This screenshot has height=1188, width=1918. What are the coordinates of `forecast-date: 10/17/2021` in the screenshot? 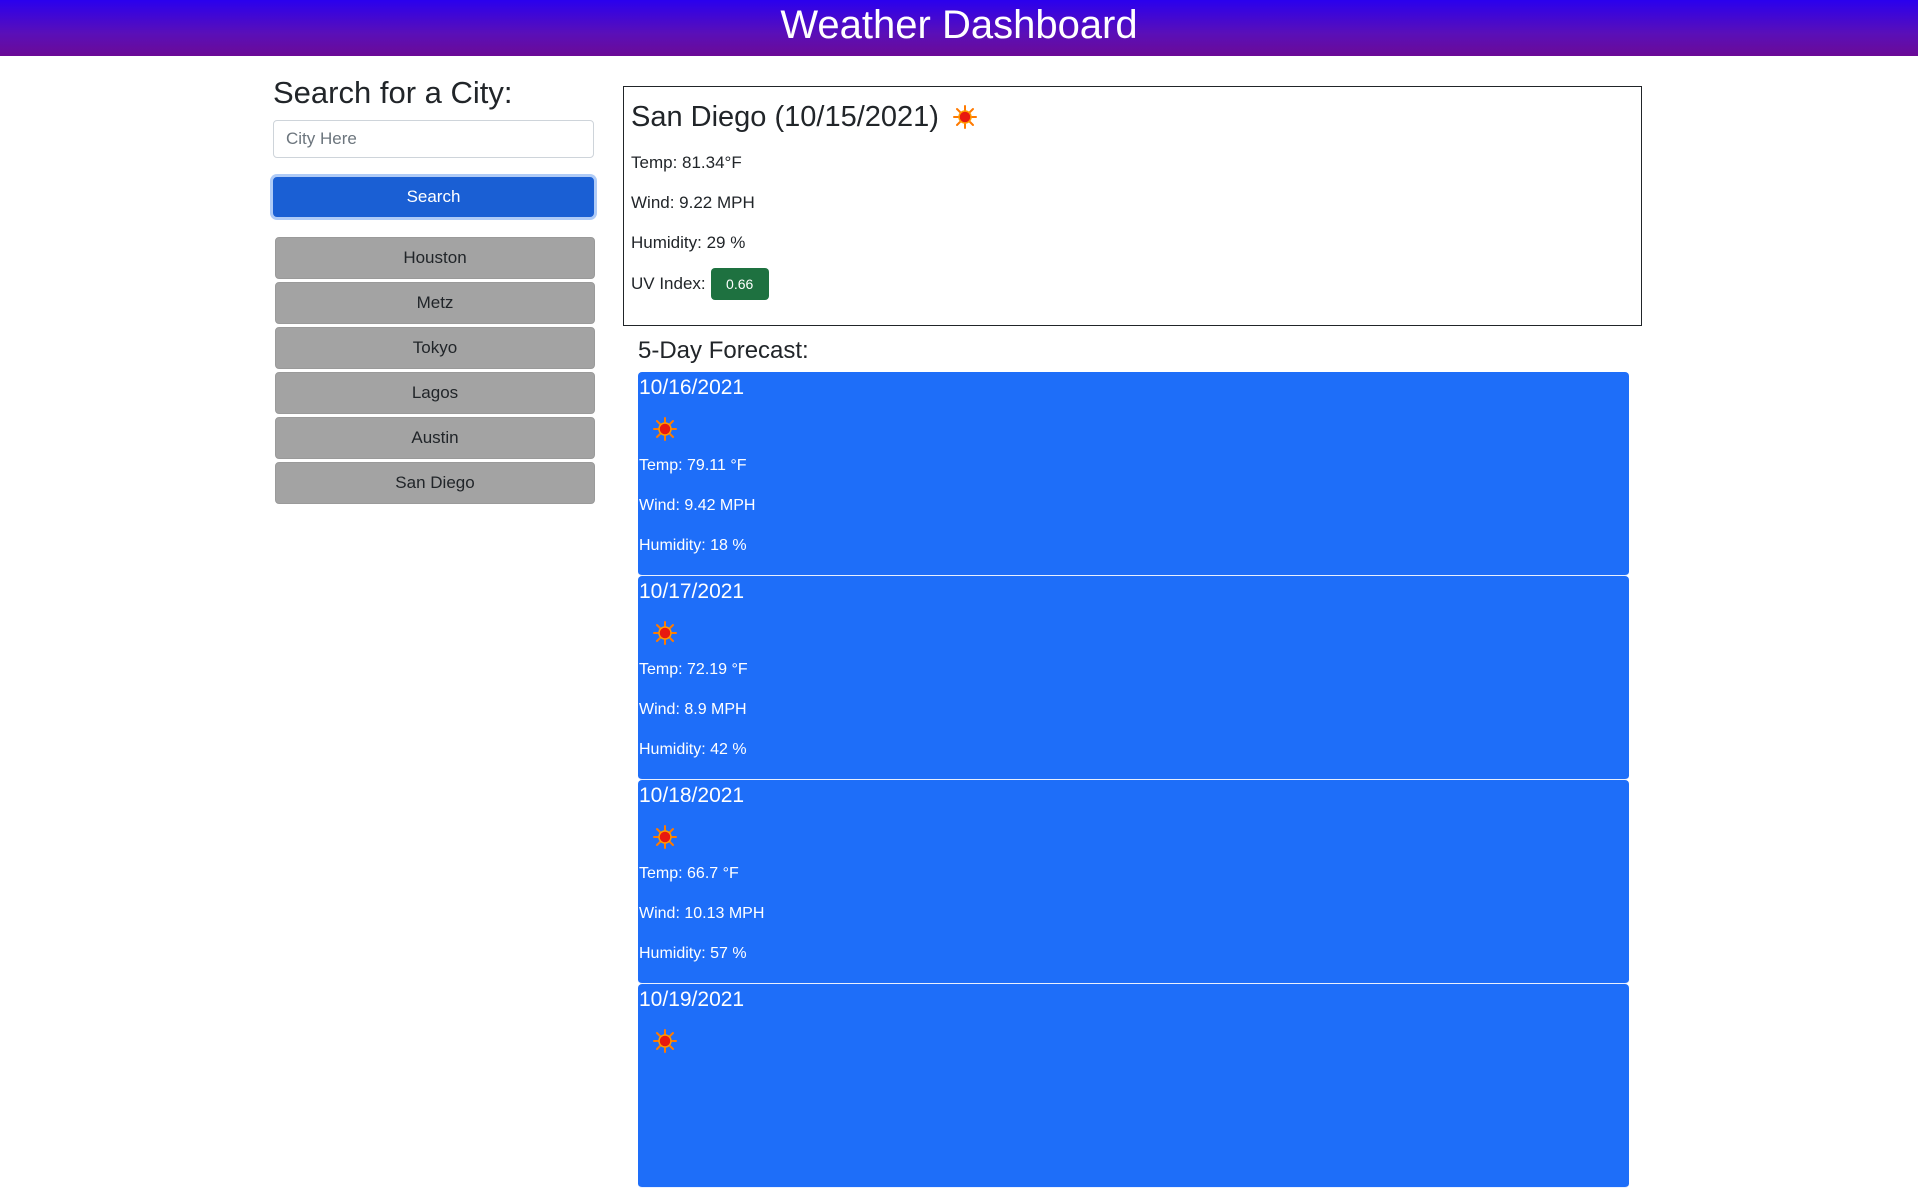 It's located at (692, 591).